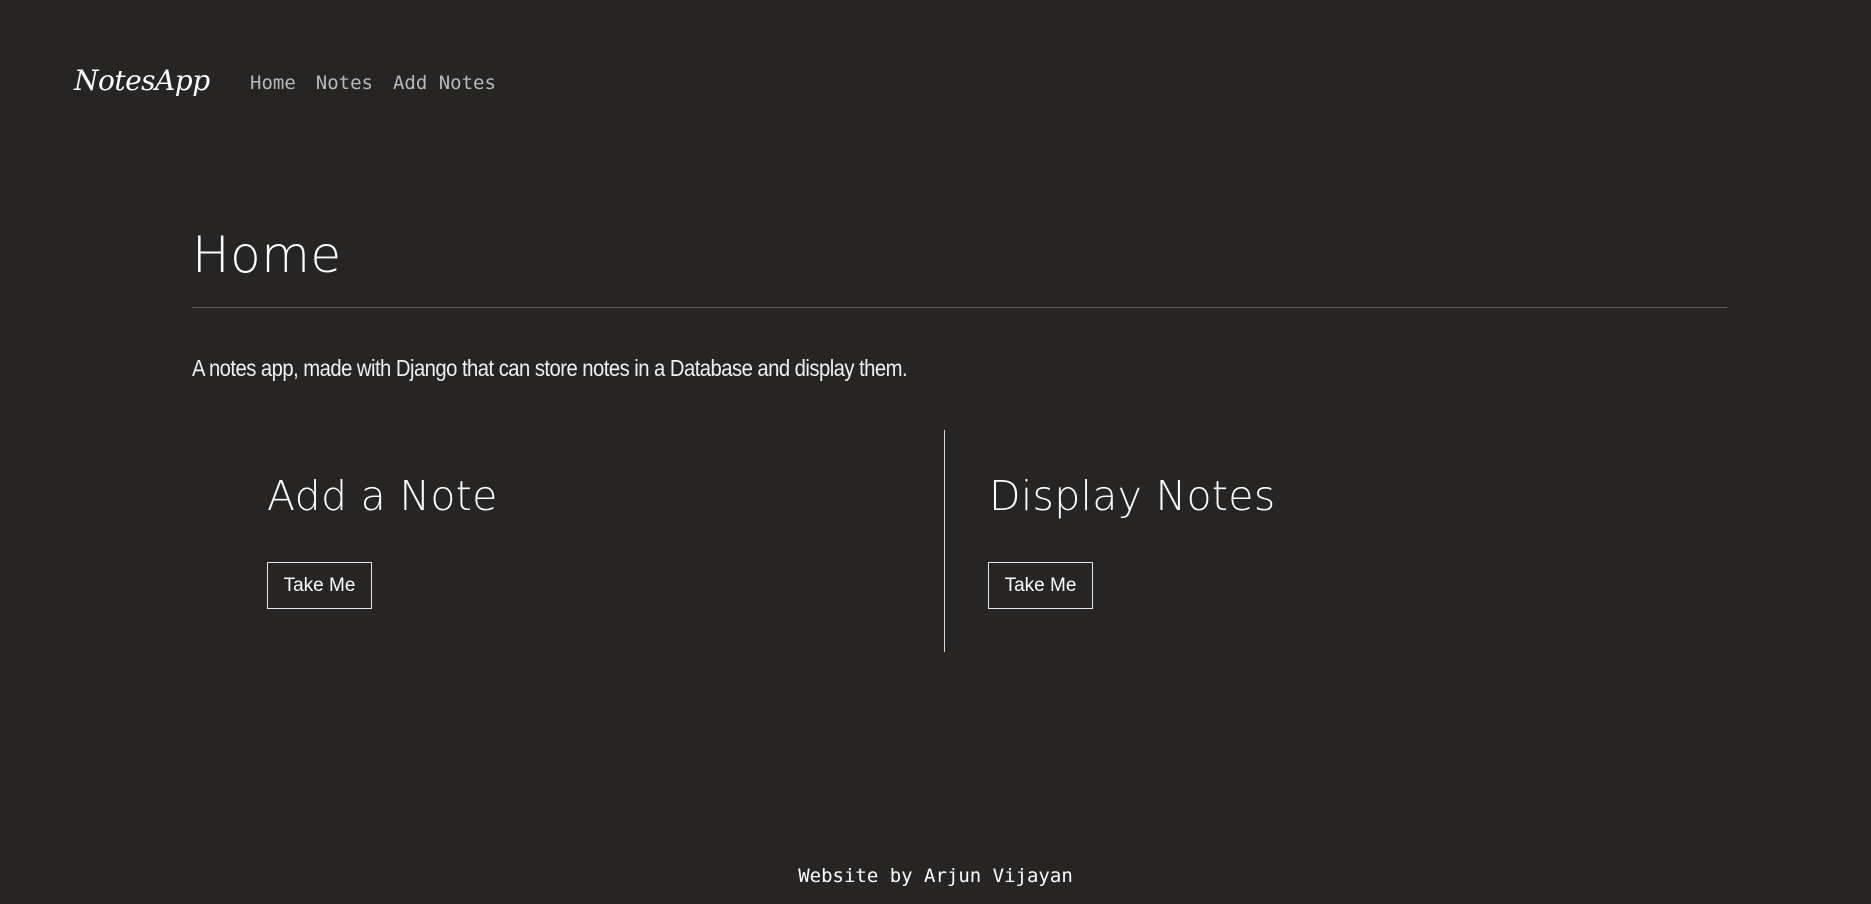 Image resolution: width=1871 pixels, height=904 pixels. I want to click on nav-links: Home Notes Add Notes, so click(373, 83).